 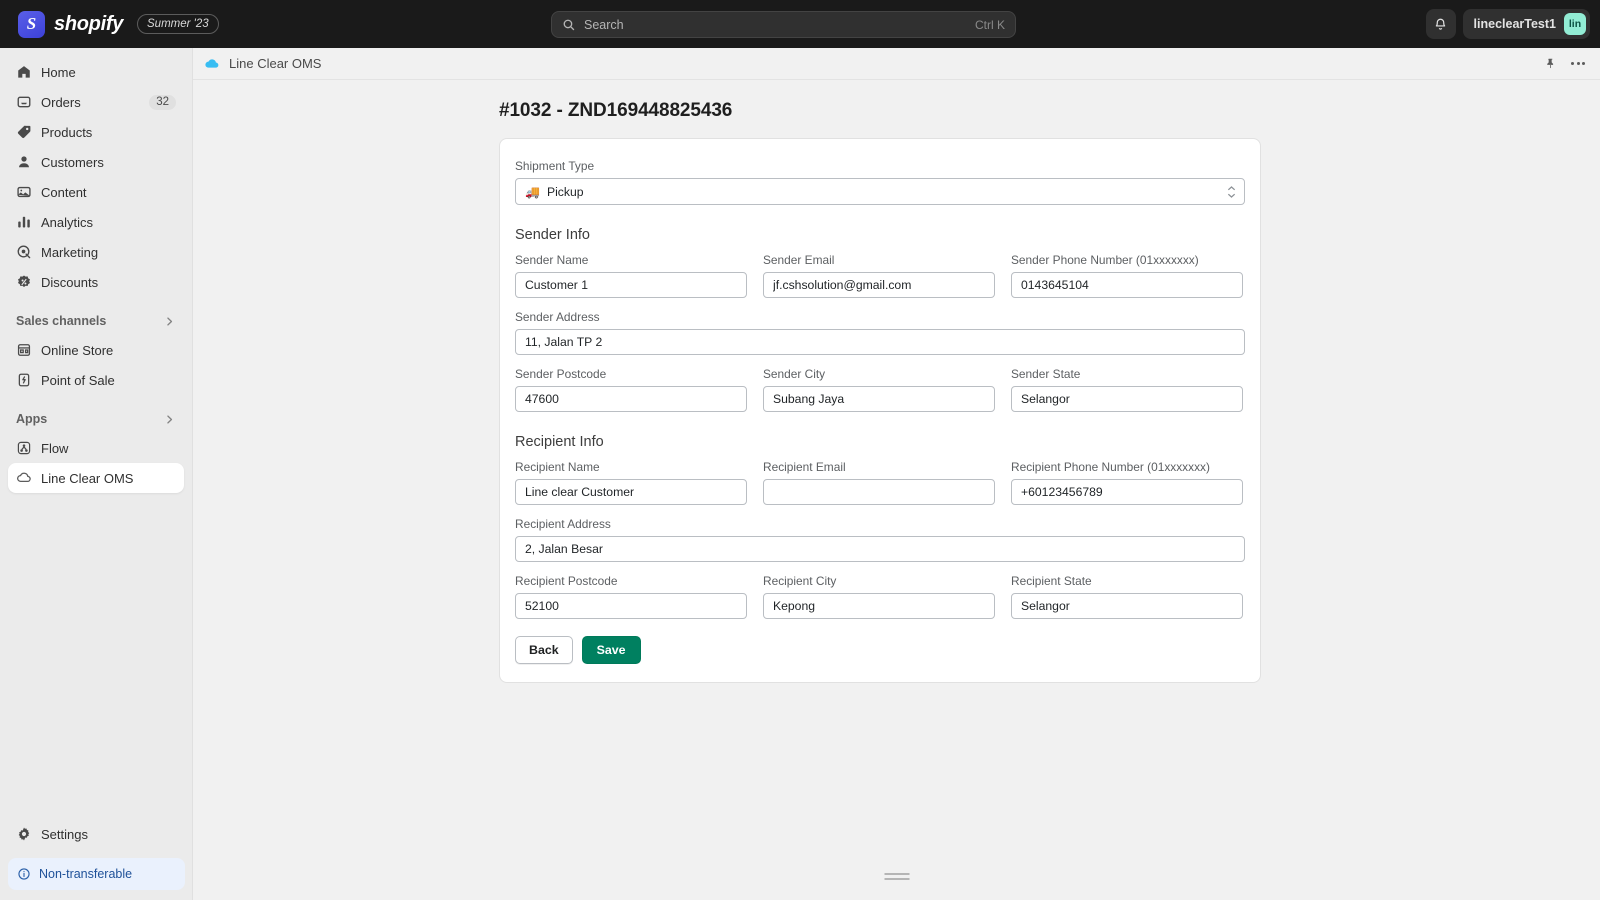 What do you see at coordinates (24, 192) in the screenshot?
I see `content-image-icon` at bounding box center [24, 192].